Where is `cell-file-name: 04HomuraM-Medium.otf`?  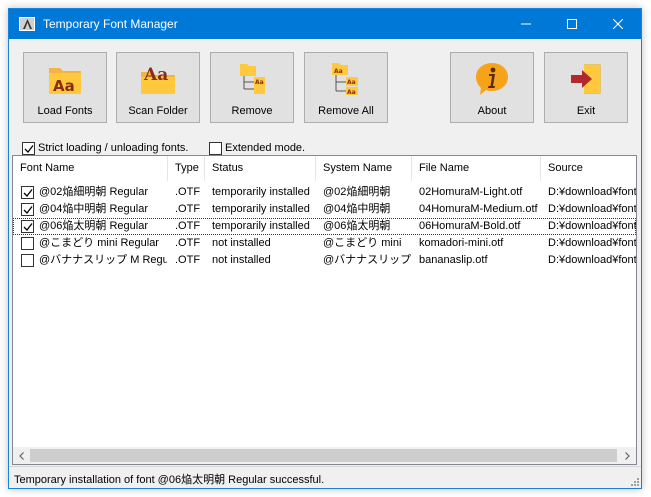
cell-file-name: 04HomuraM-Medium.otf is located at coordinates (478, 209).